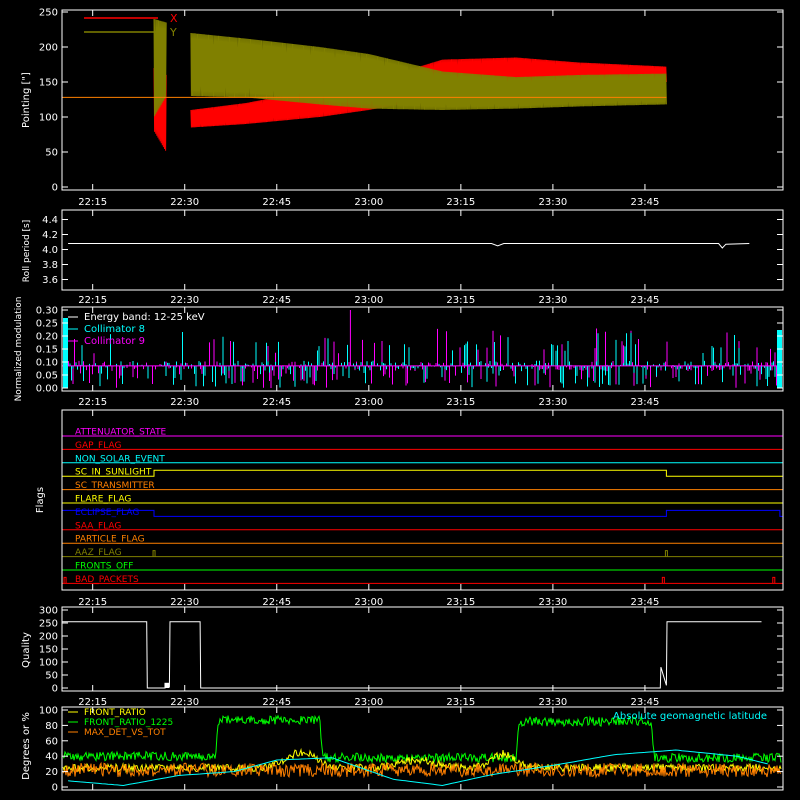 The height and width of the screenshot is (800, 800). What do you see at coordinates (50, 220) in the screenshot?
I see `y-tick-label: 4.4` at bounding box center [50, 220].